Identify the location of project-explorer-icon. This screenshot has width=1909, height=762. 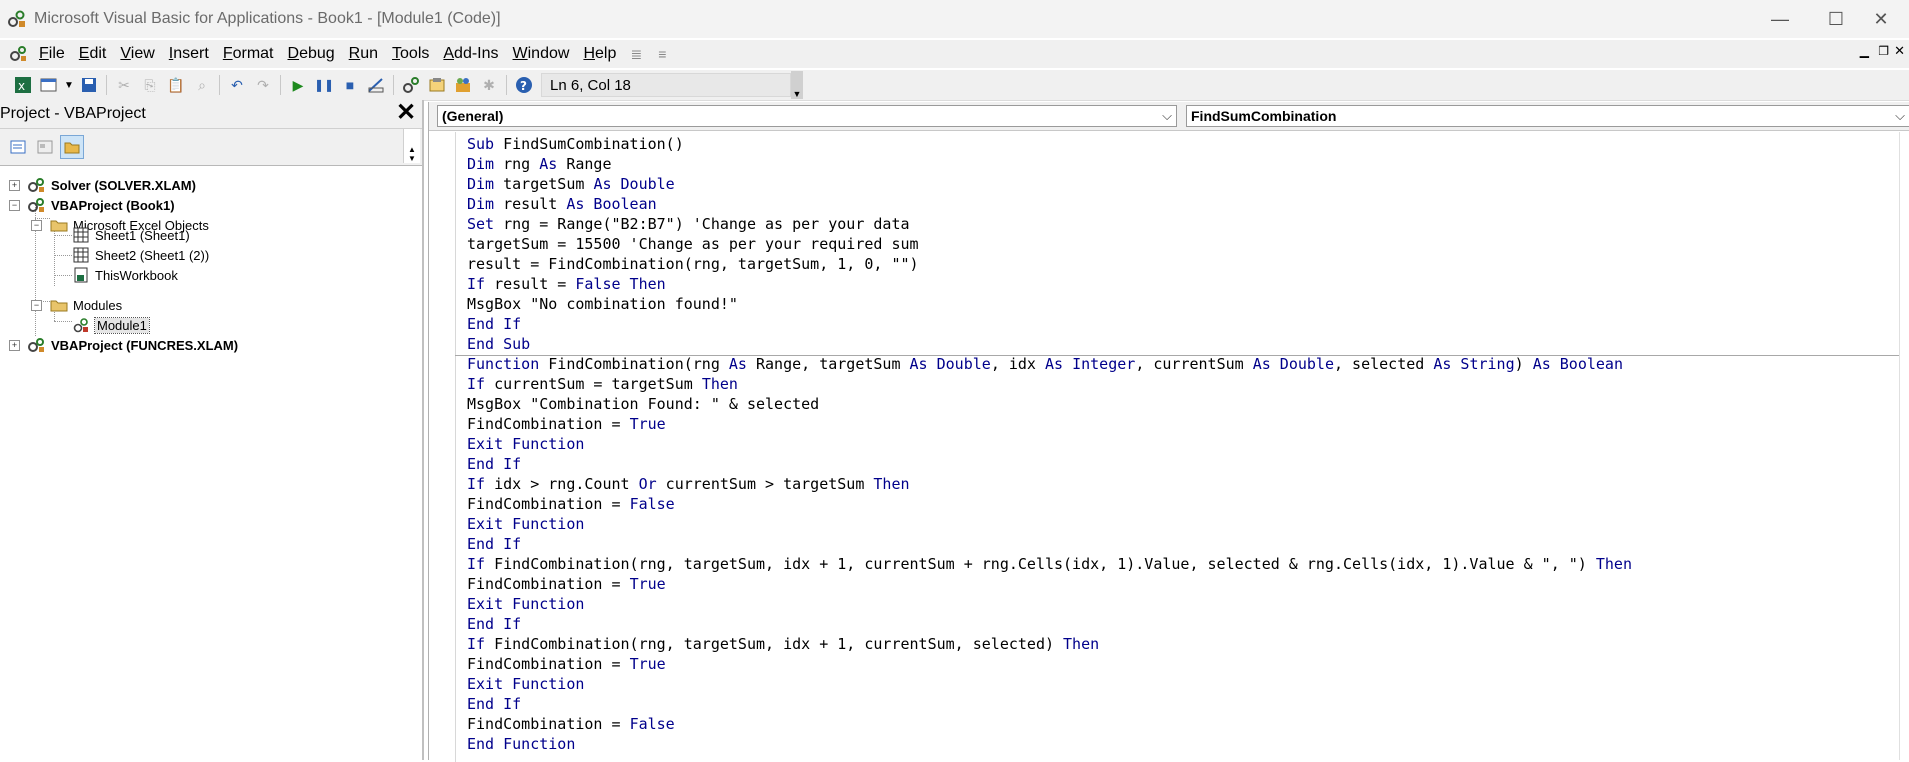
(411, 85).